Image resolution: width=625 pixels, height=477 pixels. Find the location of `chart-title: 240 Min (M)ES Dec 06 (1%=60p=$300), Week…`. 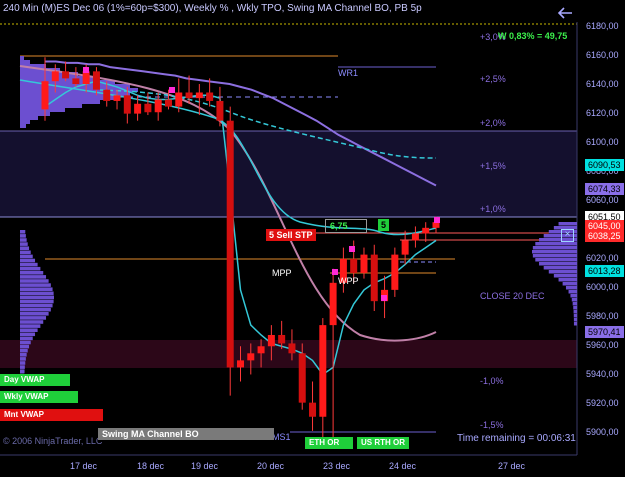

chart-title: 240 Min (M)ES Dec 06 (1%=60p=$300), Week… is located at coordinates (212, 8).